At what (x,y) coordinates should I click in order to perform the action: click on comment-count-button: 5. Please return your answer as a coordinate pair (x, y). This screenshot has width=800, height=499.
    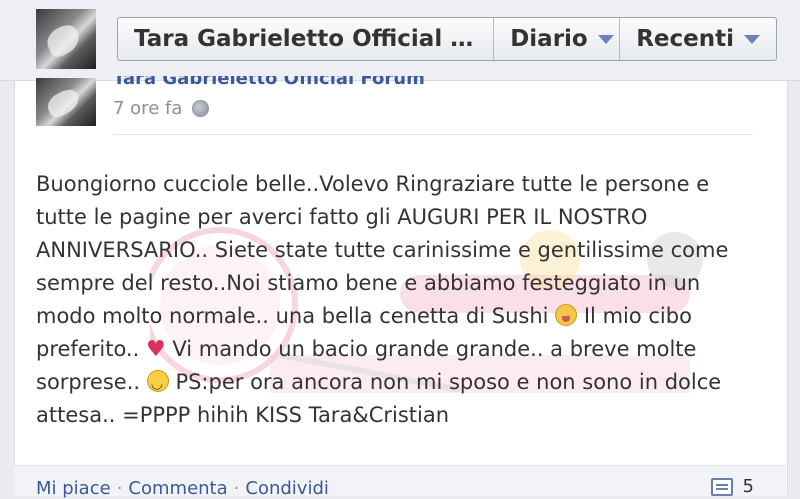
    Looking at the image, I should click on (732, 486).